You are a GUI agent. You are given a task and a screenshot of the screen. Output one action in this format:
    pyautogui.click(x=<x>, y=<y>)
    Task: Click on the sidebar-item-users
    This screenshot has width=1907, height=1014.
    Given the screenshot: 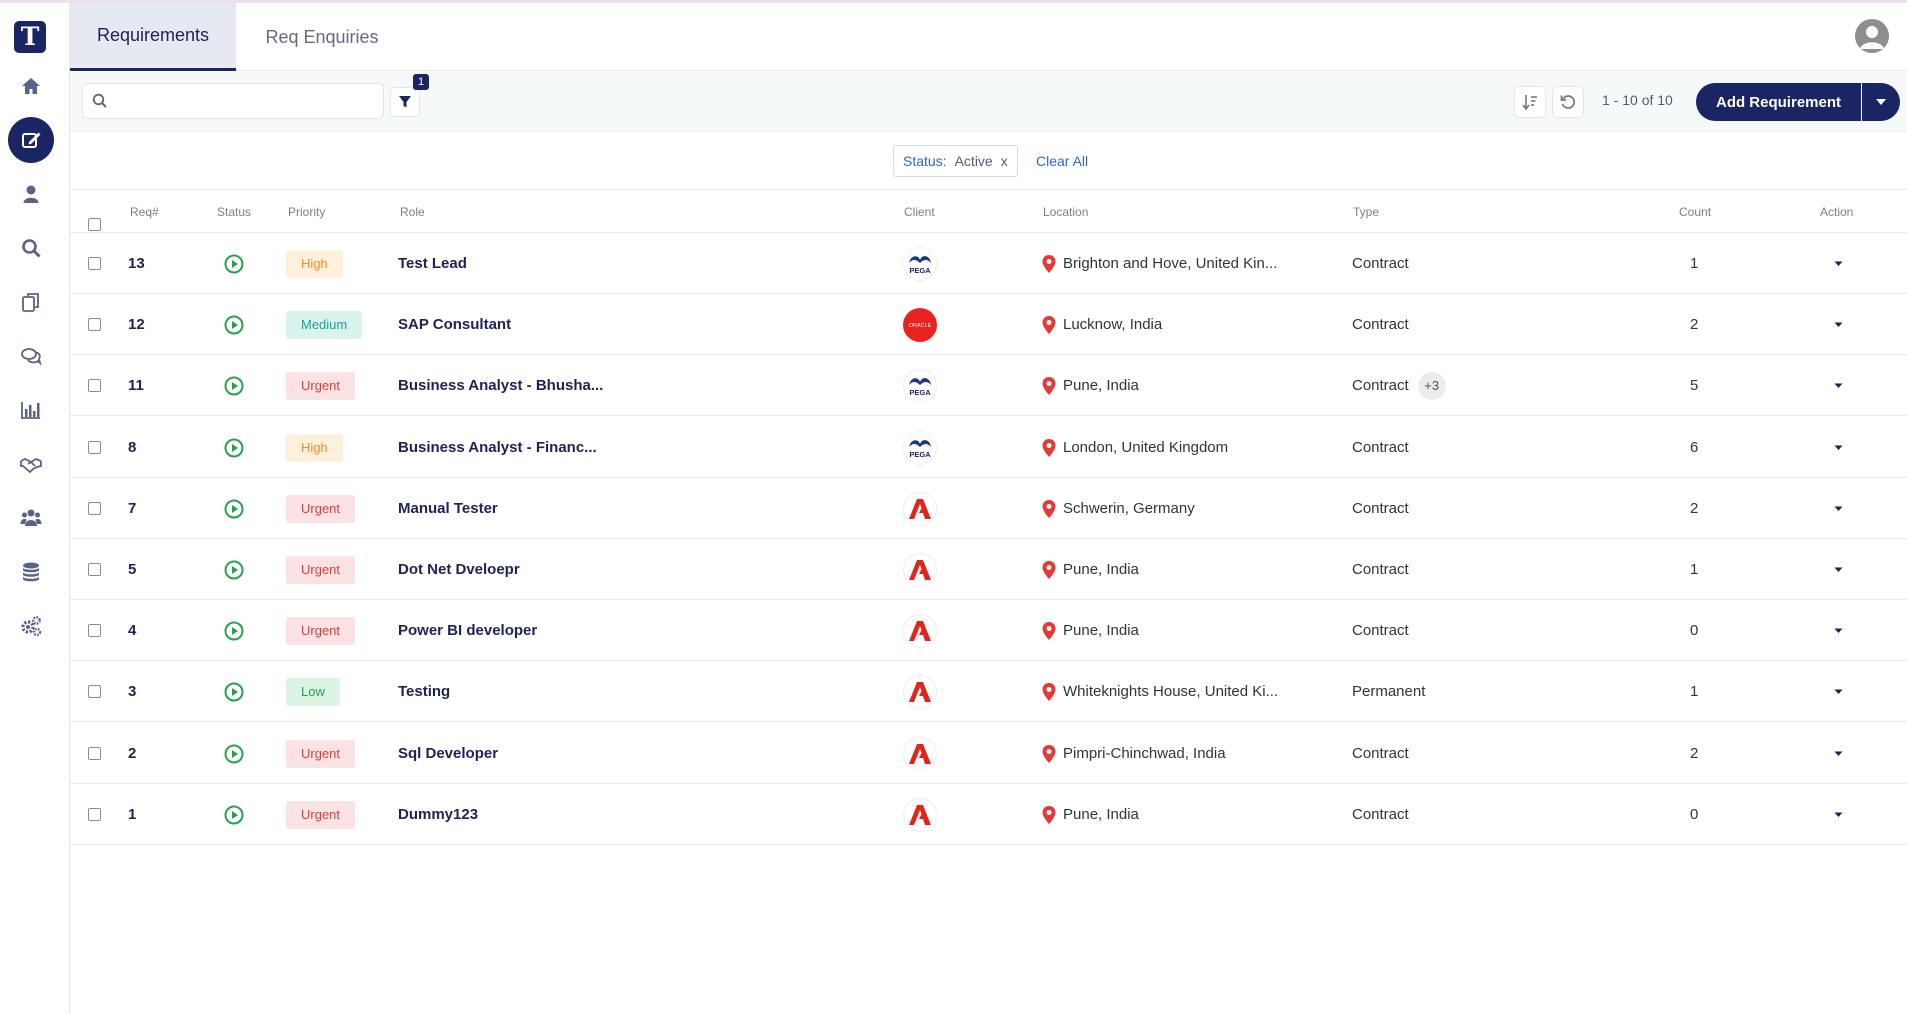 What is the action you would take?
    pyautogui.click(x=31, y=518)
    